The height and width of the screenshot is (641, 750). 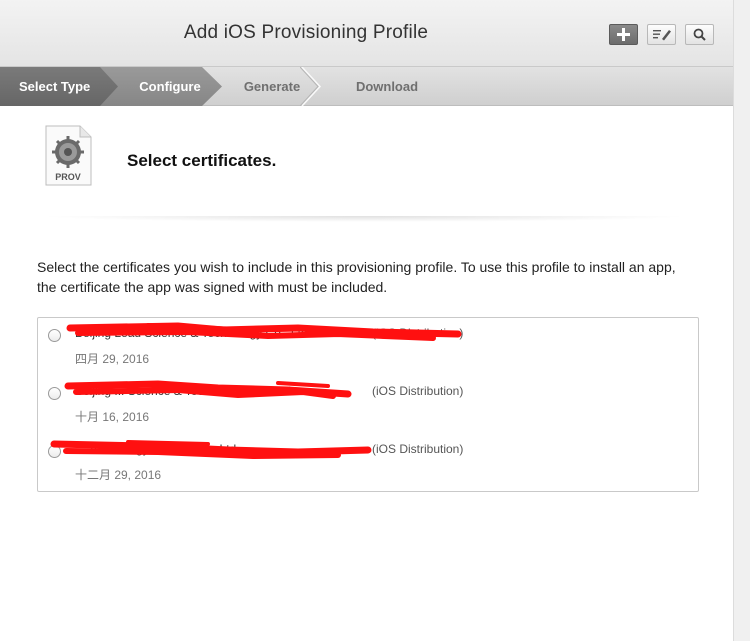 I want to click on add-button, so click(x=623, y=34).